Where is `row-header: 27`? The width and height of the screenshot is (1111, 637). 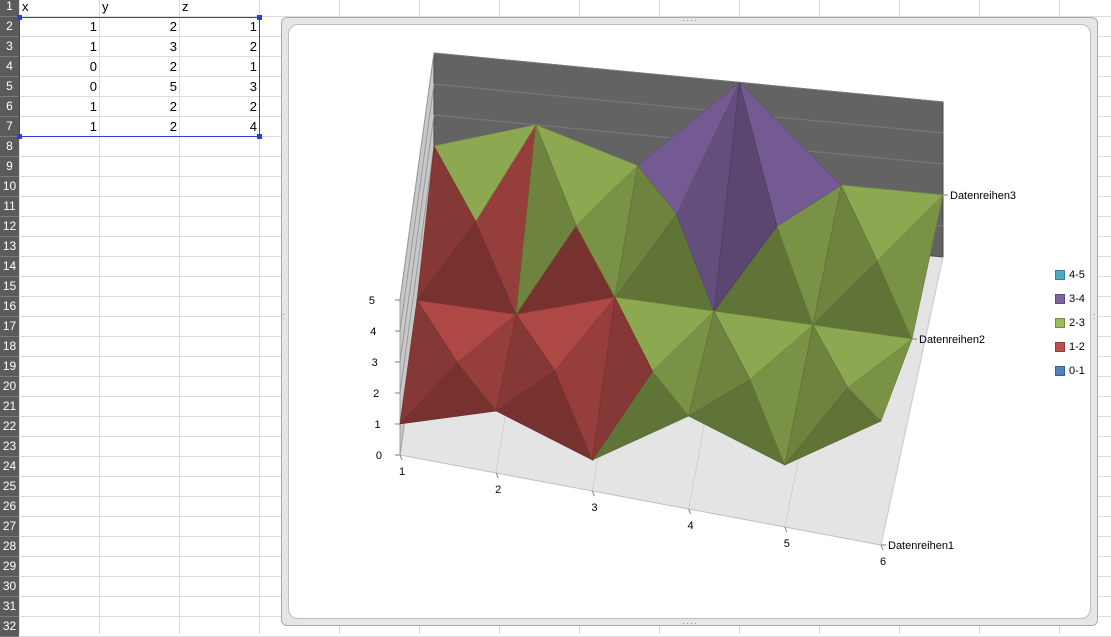 row-header: 27 is located at coordinates (9, 527).